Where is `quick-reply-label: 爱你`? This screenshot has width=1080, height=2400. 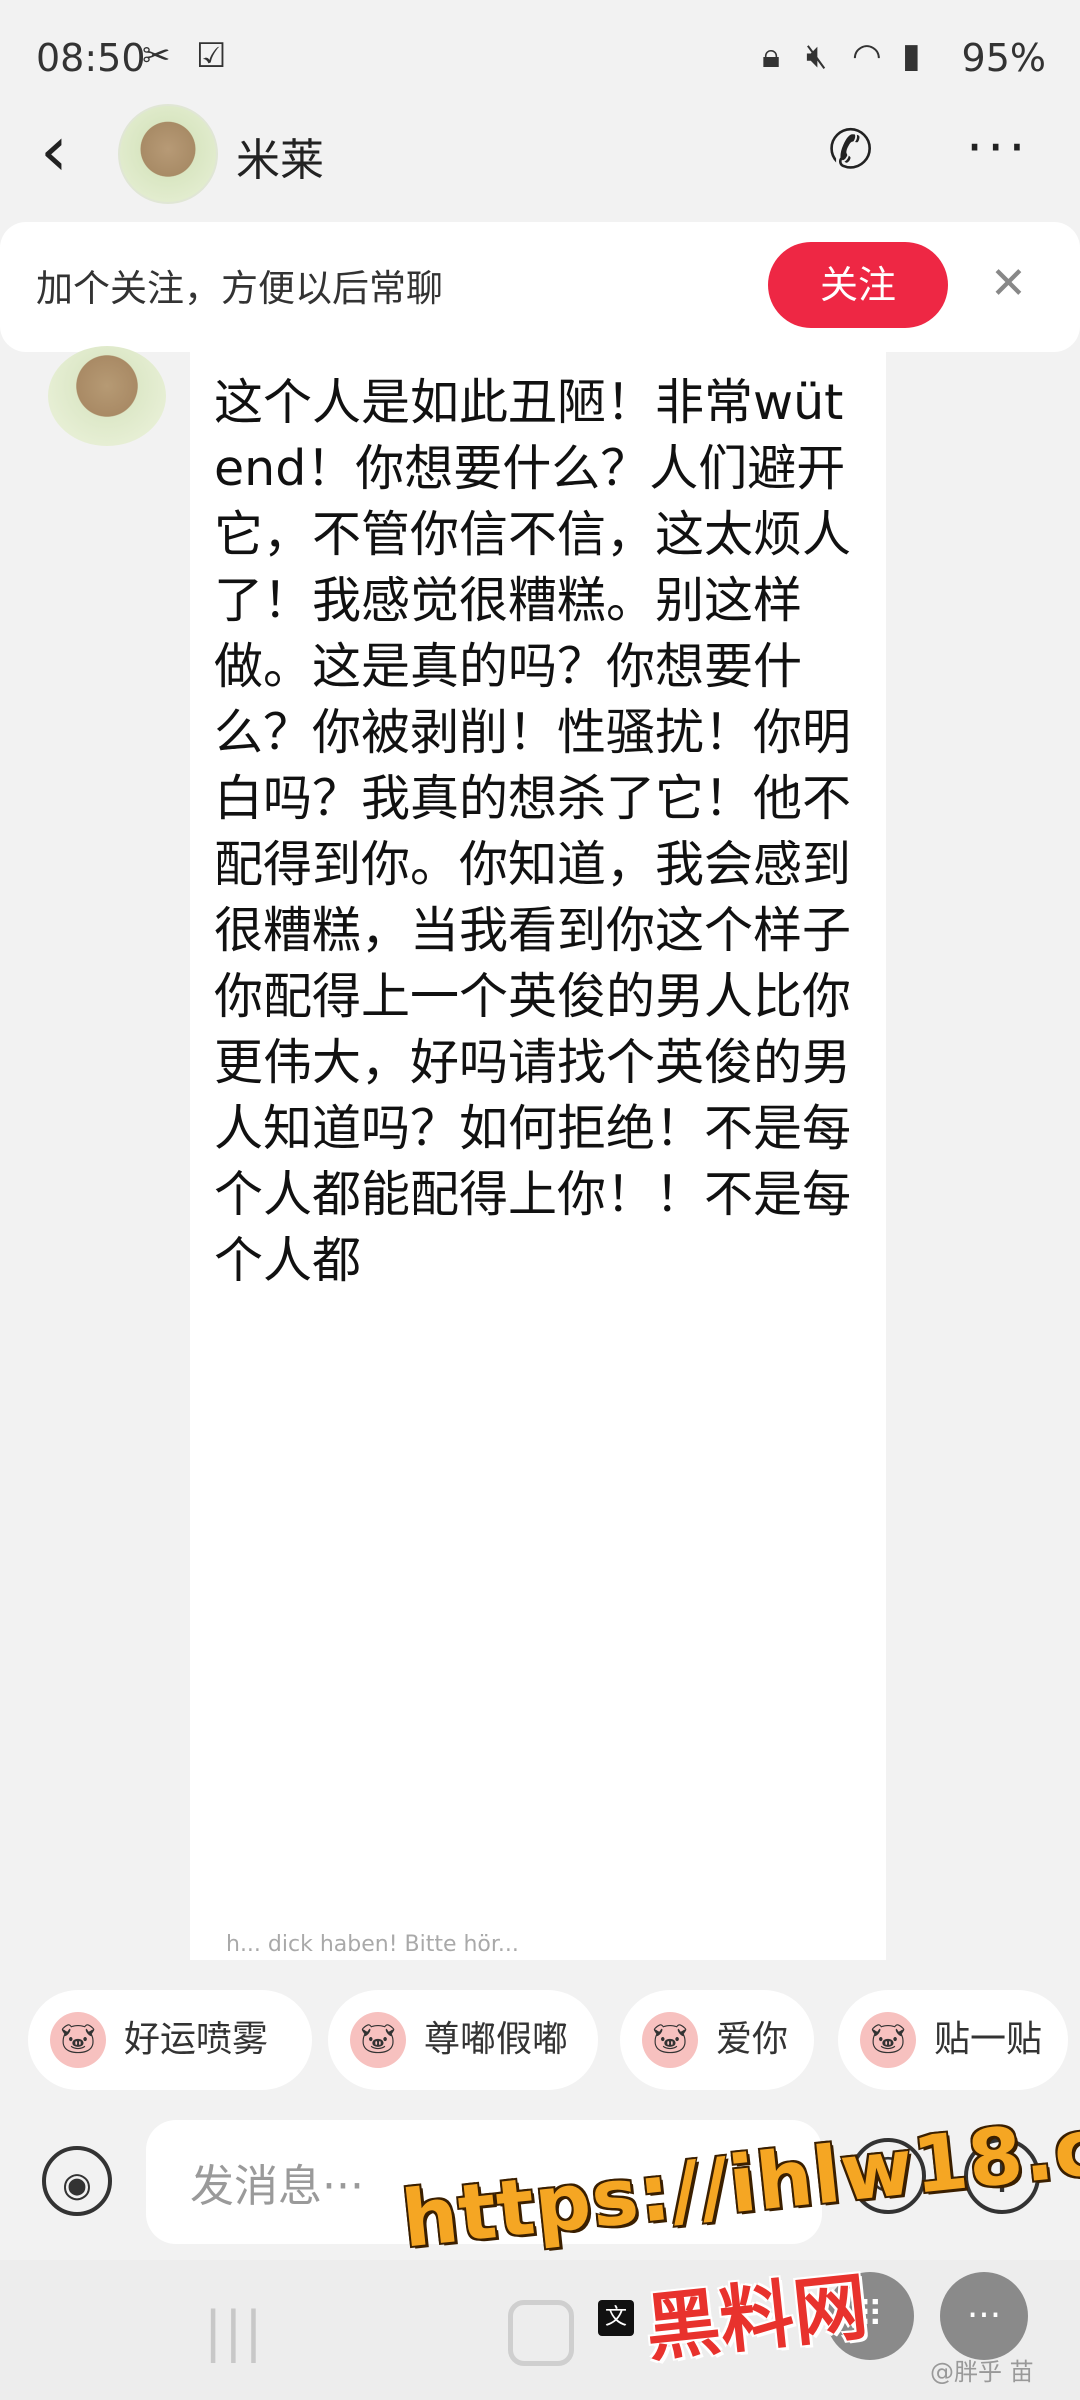
quick-reply-label: 爱你 is located at coordinates (752, 2039).